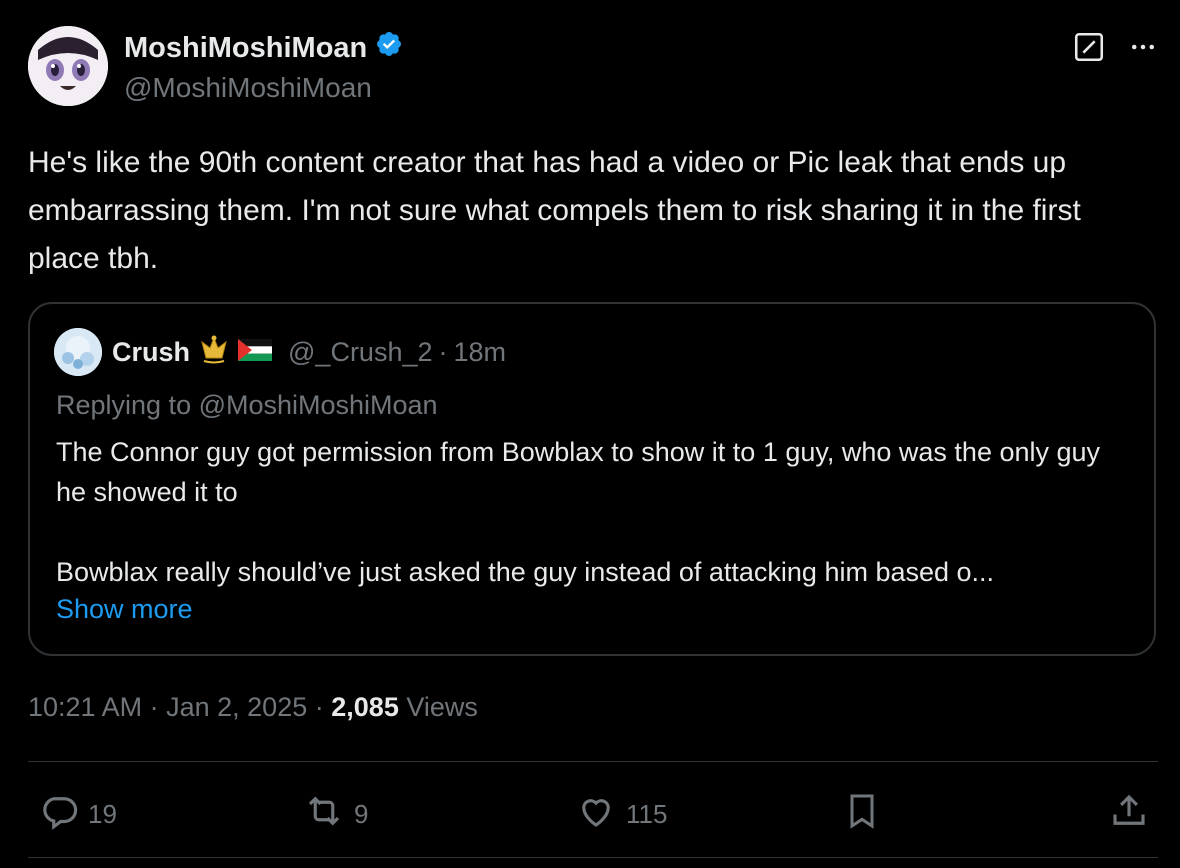 The image size is (1180, 868). What do you see at coordinates (59, 814) in the screenshot?
I see `reply-icon` at bounding box center [59, 814].